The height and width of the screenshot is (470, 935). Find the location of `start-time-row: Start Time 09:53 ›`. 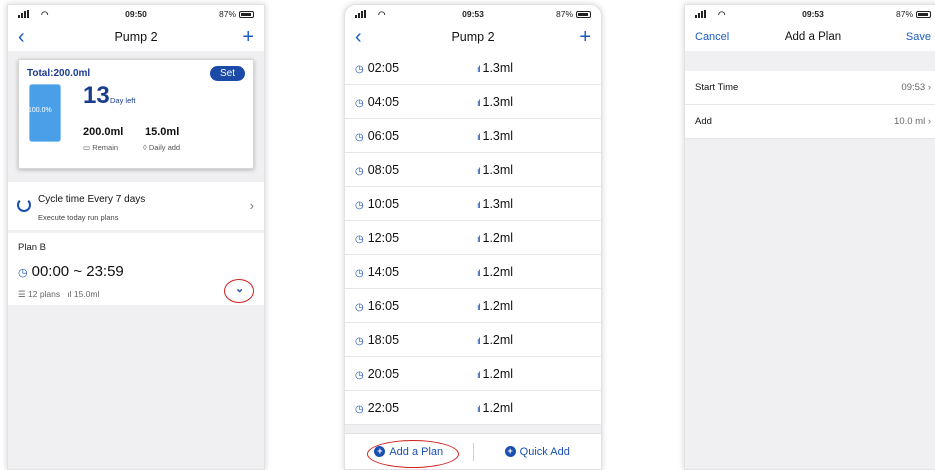

start-time-row: Start Time 09:53 › is located at coordinates (810, 88).